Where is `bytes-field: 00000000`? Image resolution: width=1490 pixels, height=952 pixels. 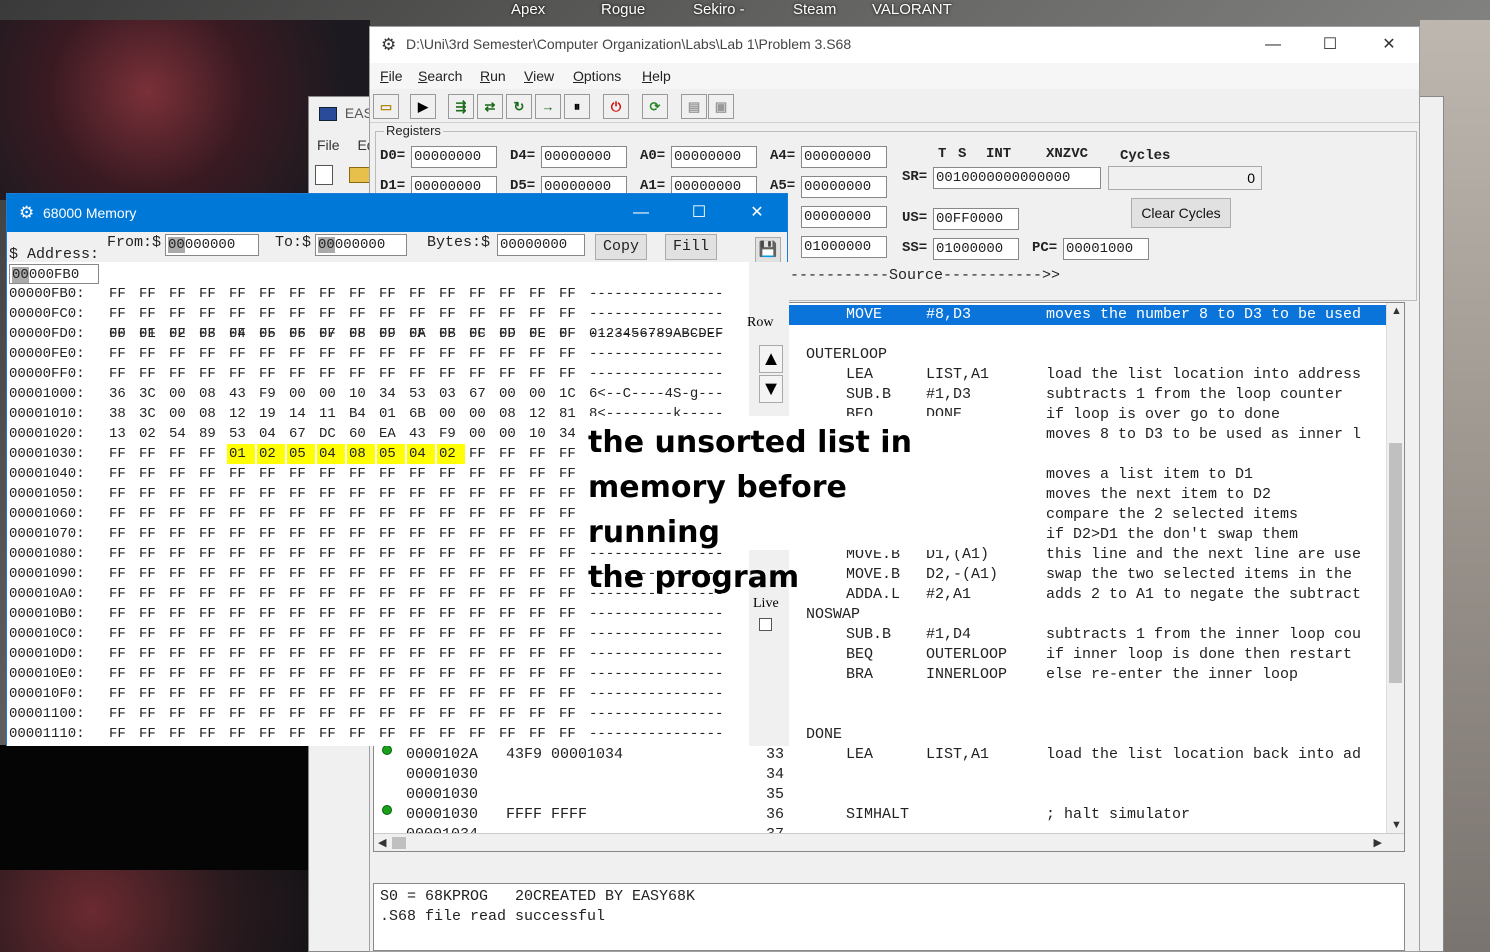 bytes-field: 00000000 is located at coordinates (541, 245).